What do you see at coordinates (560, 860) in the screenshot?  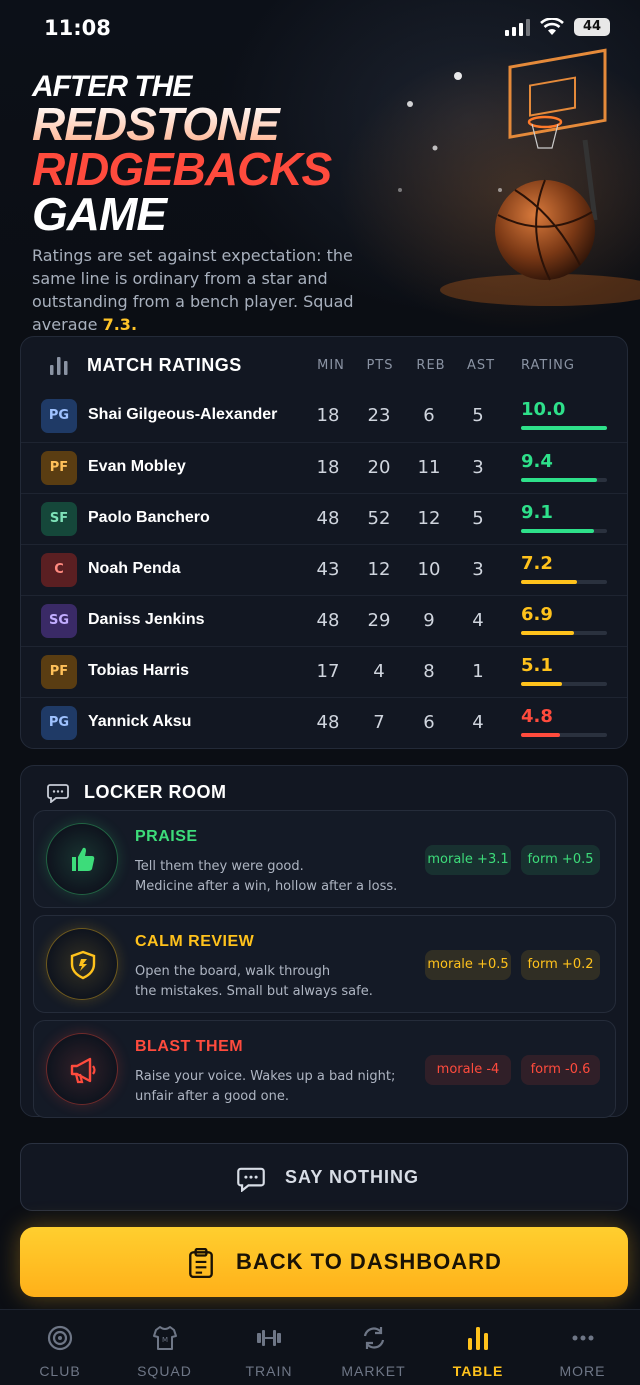 I see `form-chip: form +0.5` at bounding box center [560, 860].